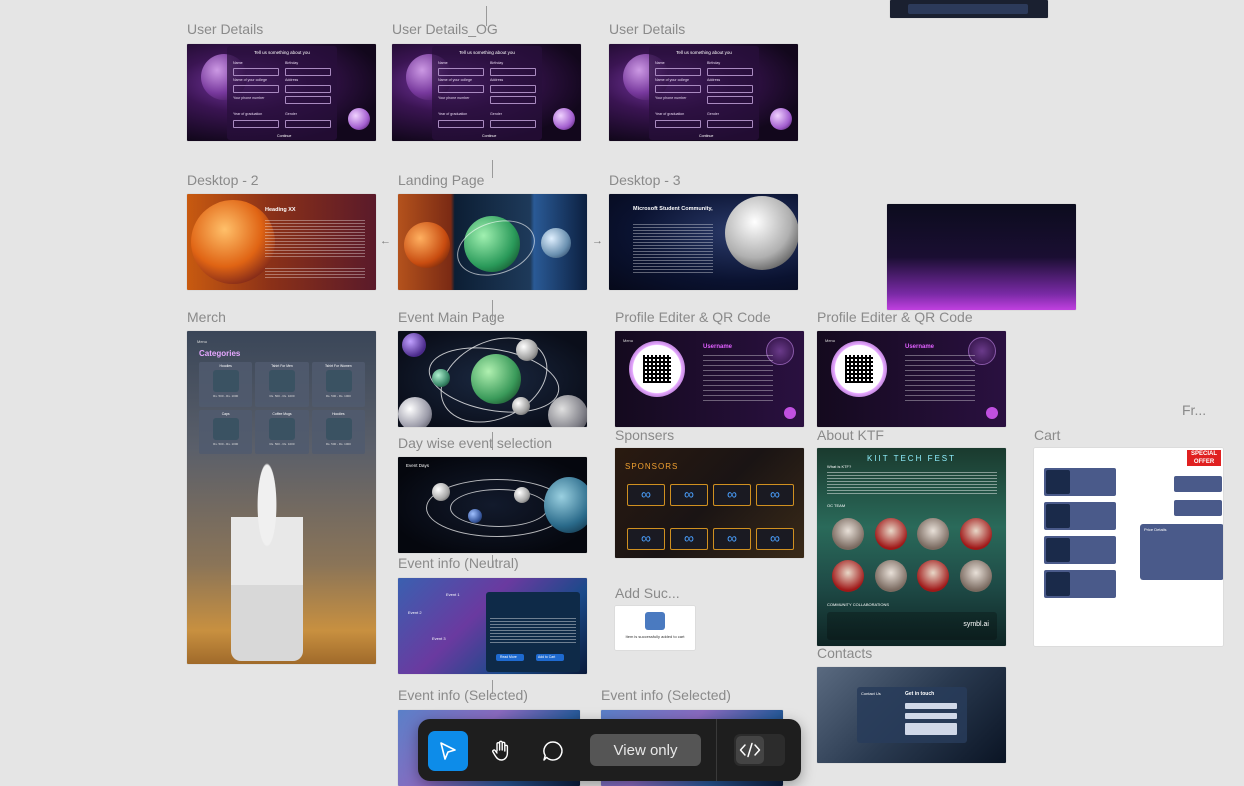  Describe the element at coordinates (282, 431) in the screenshot. I see `merch-card: Coffee Mugs Rs. 500 - Rs. 1000` at that location.